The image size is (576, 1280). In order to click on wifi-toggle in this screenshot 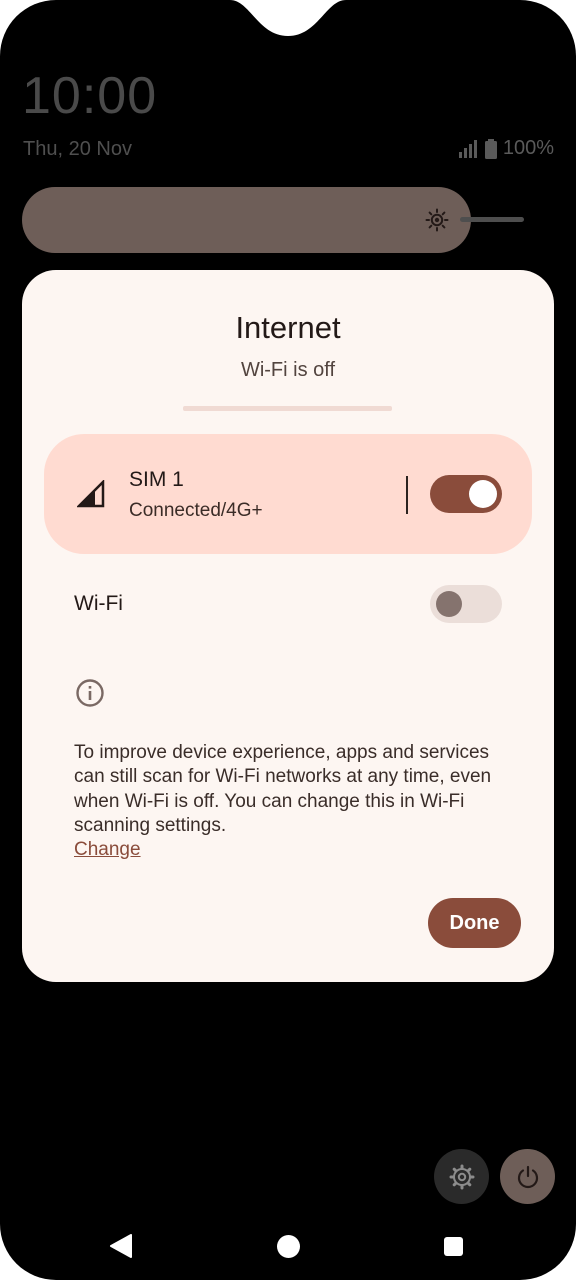, I will do `click(466, 604)`.